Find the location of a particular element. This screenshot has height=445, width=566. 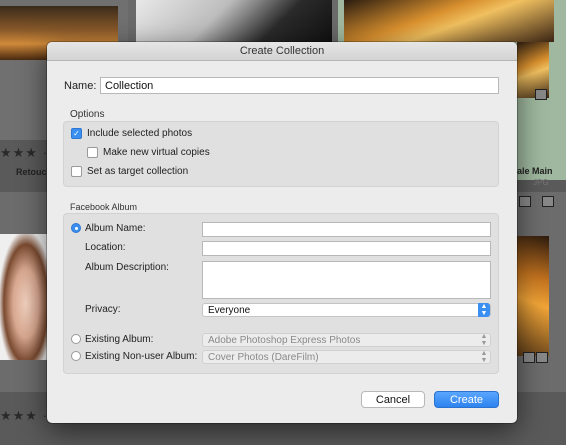

virtual-copies-checkbox is located at coordinates (92, 152).